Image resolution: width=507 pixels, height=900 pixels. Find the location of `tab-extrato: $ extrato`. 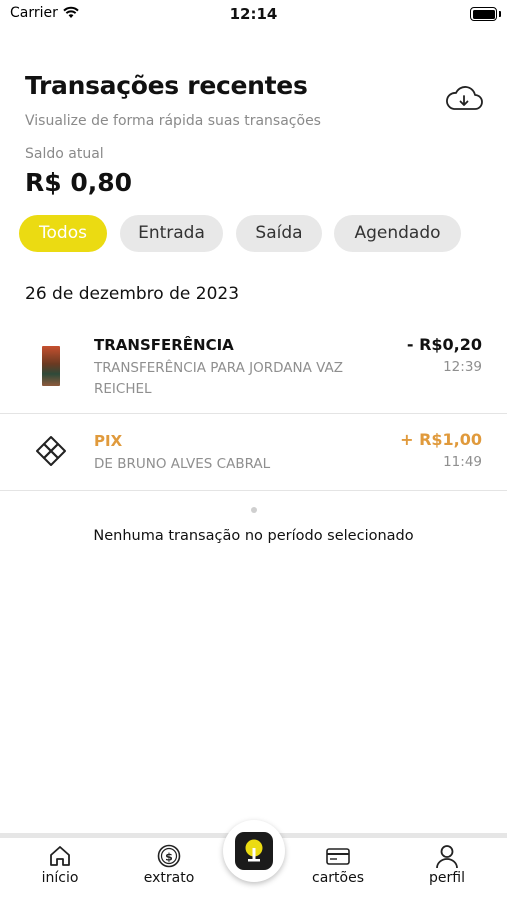

tab-extrato: $ extrato is located at coordinates (169, 862).